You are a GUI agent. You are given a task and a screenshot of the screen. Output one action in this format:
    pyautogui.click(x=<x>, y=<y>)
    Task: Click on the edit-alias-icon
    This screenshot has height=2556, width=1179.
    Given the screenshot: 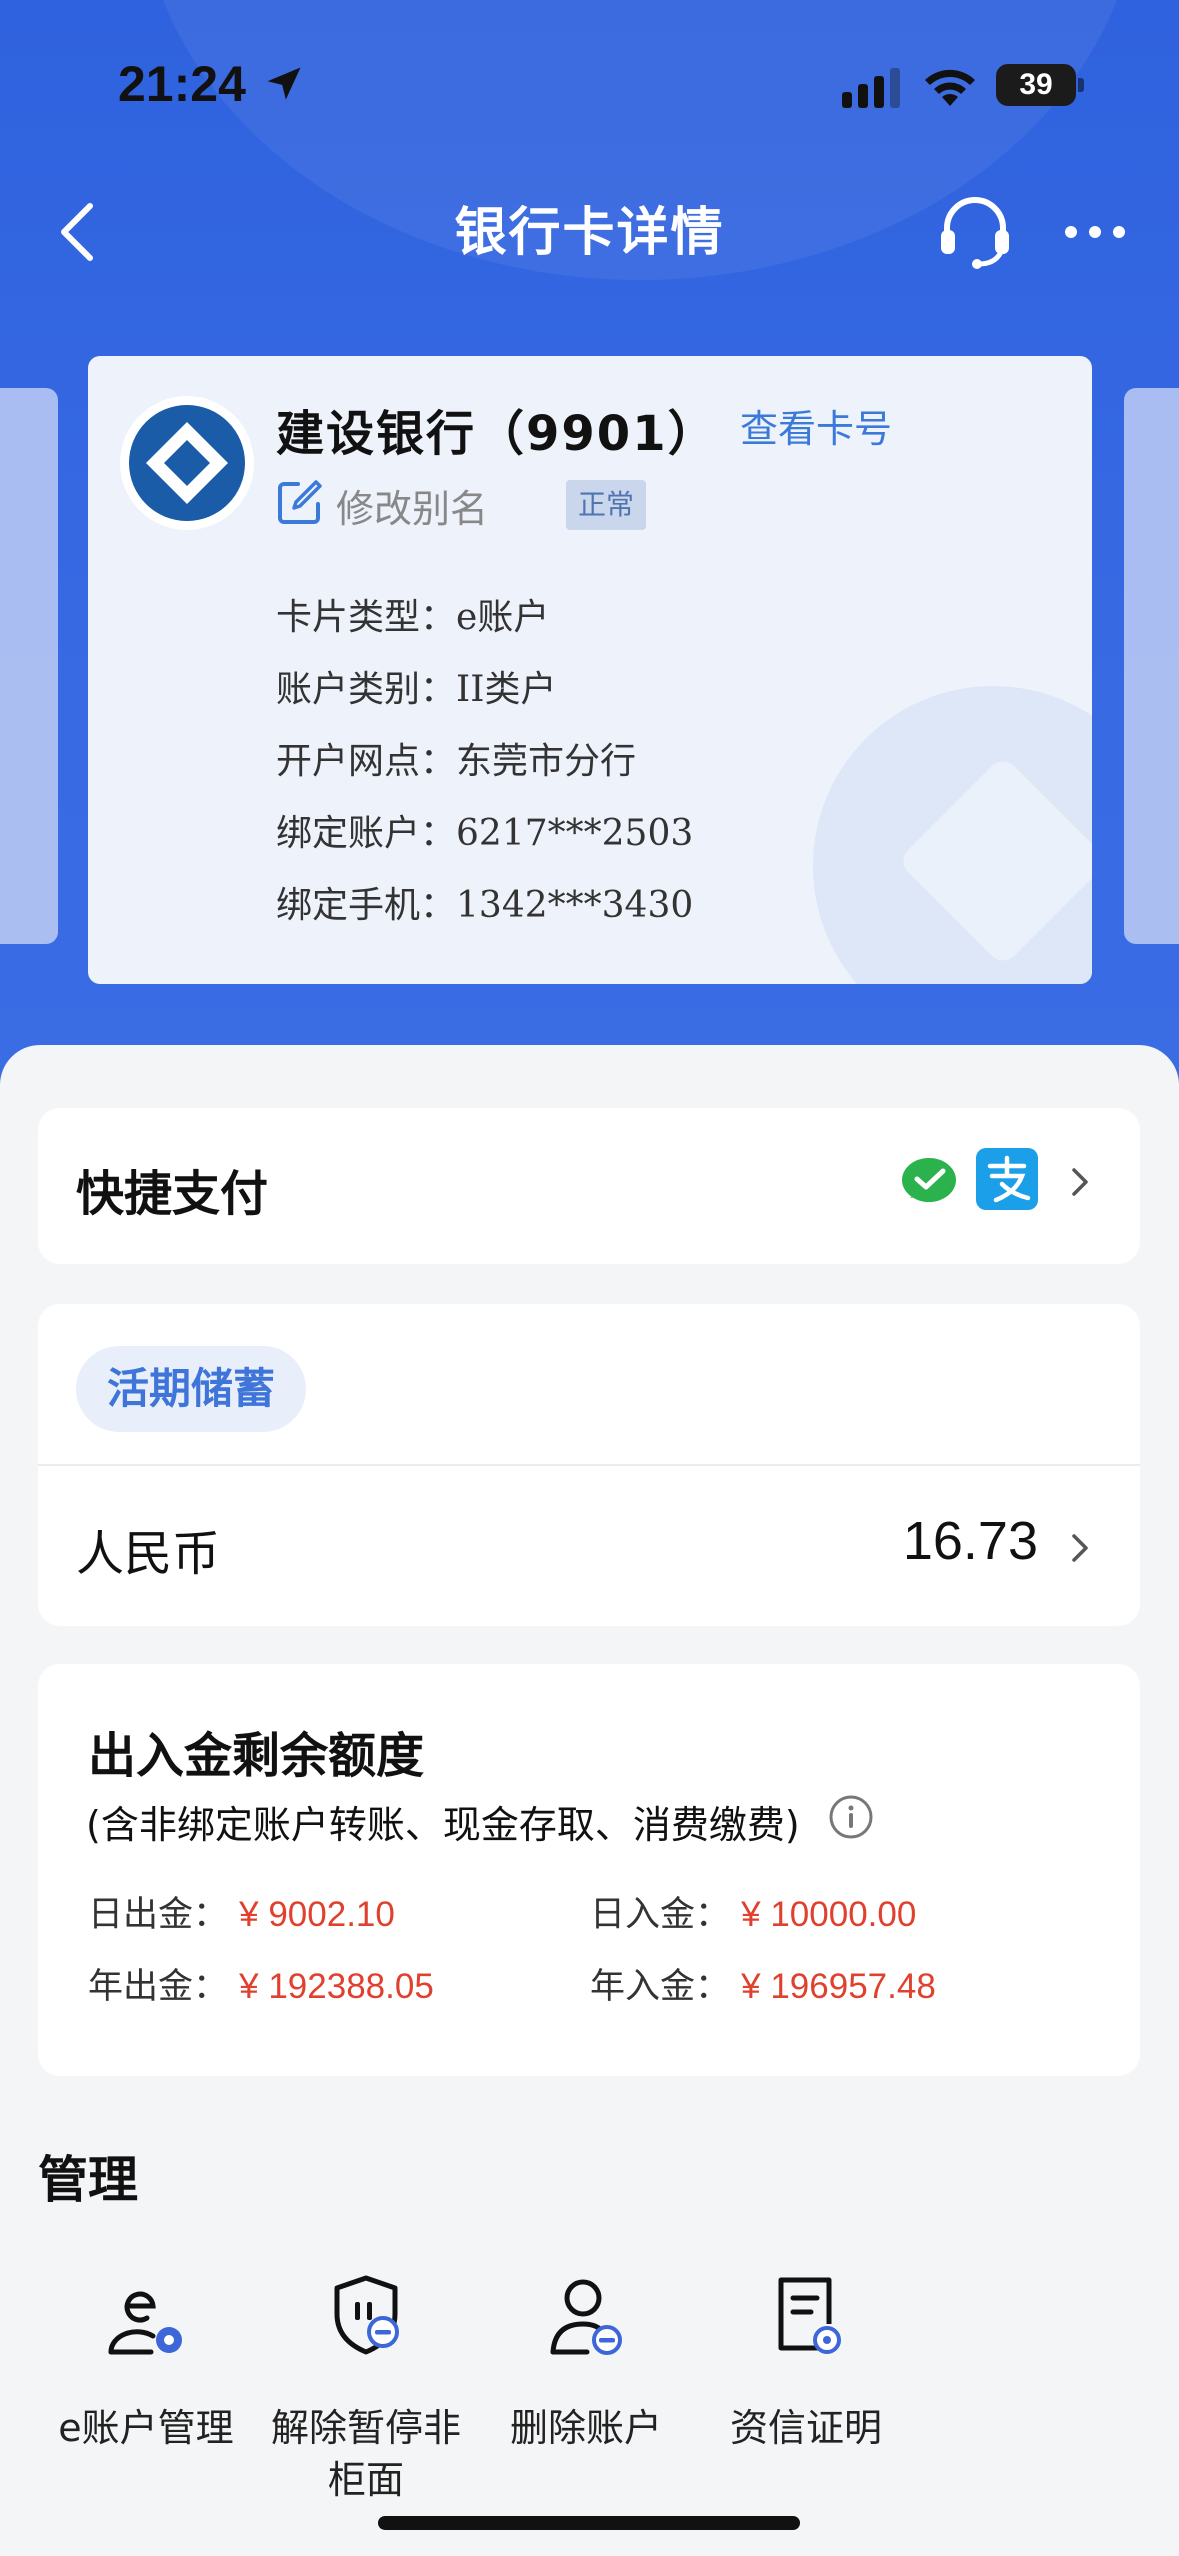 What is the action you would take?
    pyautogui.click(x=300, y=502)
    